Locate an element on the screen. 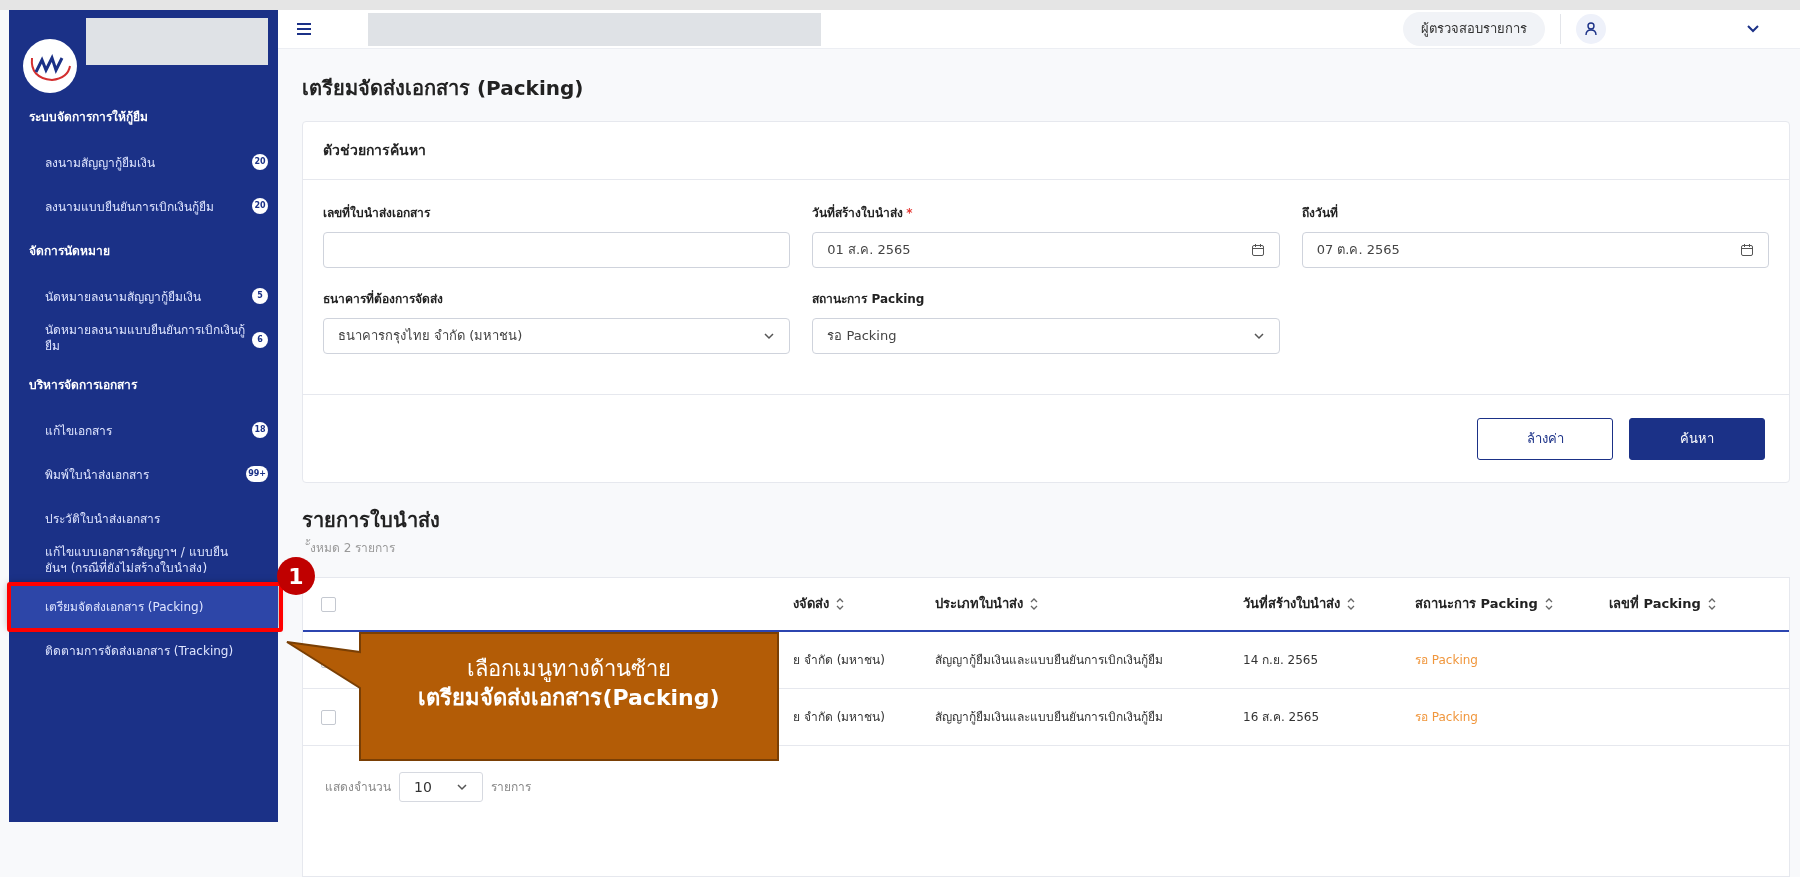 The width and height of the screenshot is (1800, 877). count-badge: 18 is located at coordinates (260, 430).